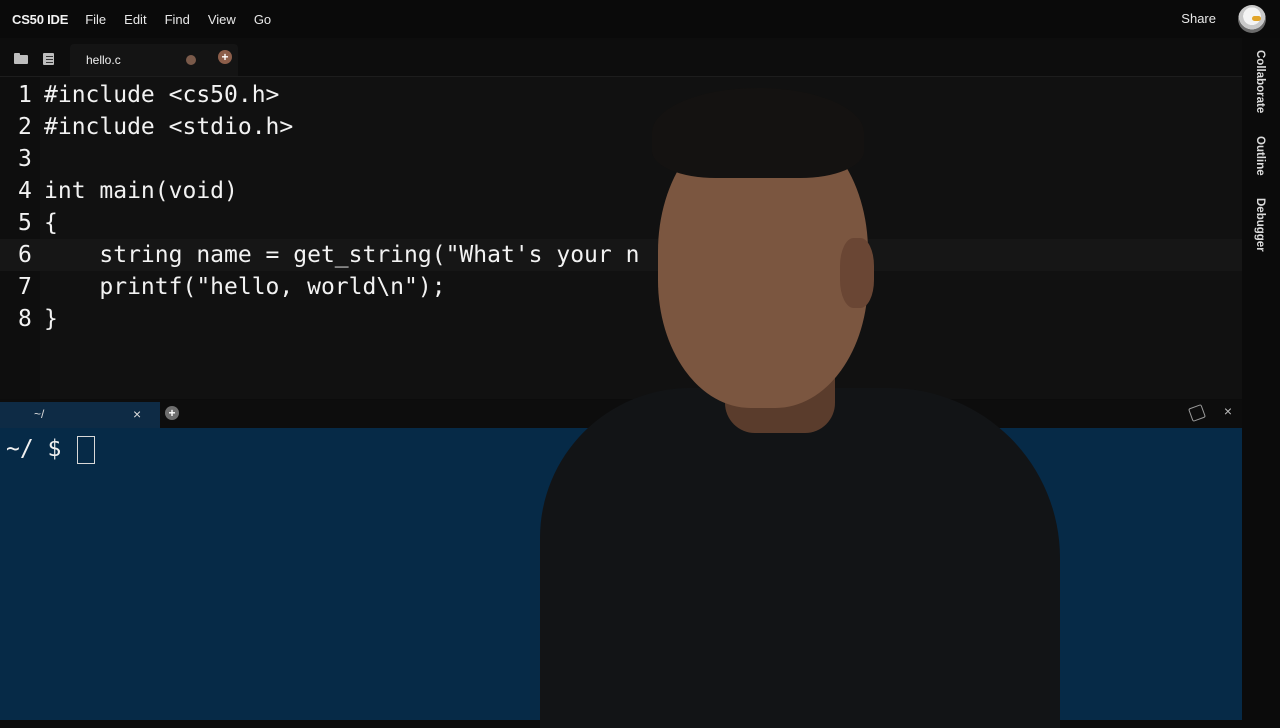  I want to click on close-panel-icon: ×, so click(1228, 411).